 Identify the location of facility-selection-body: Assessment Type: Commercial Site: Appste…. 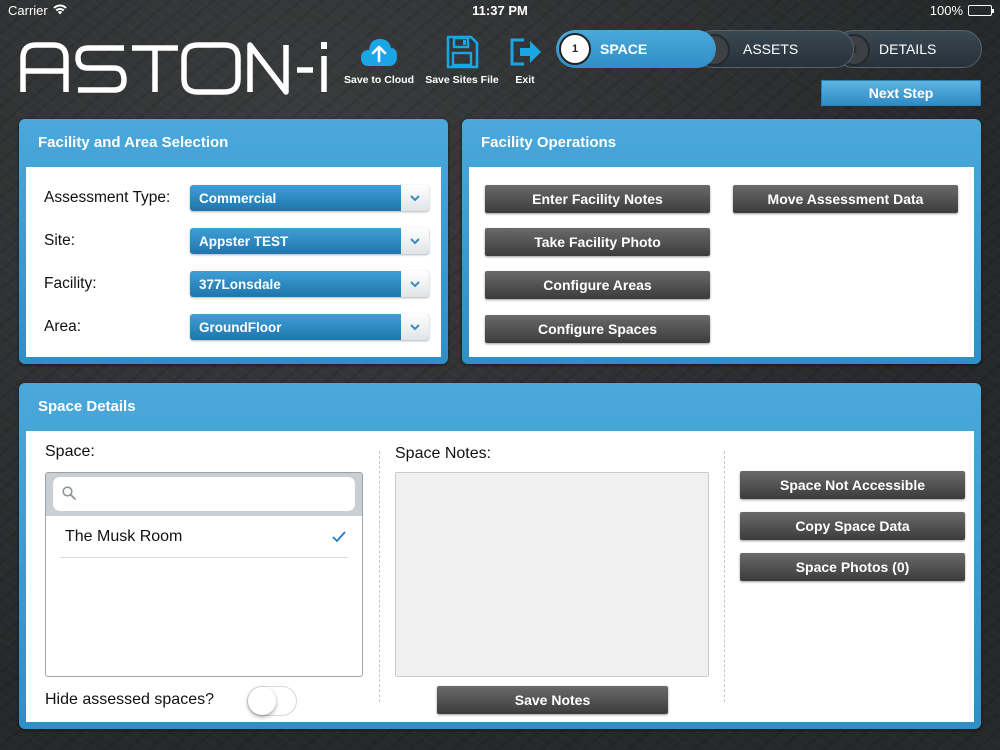
(233, 262).